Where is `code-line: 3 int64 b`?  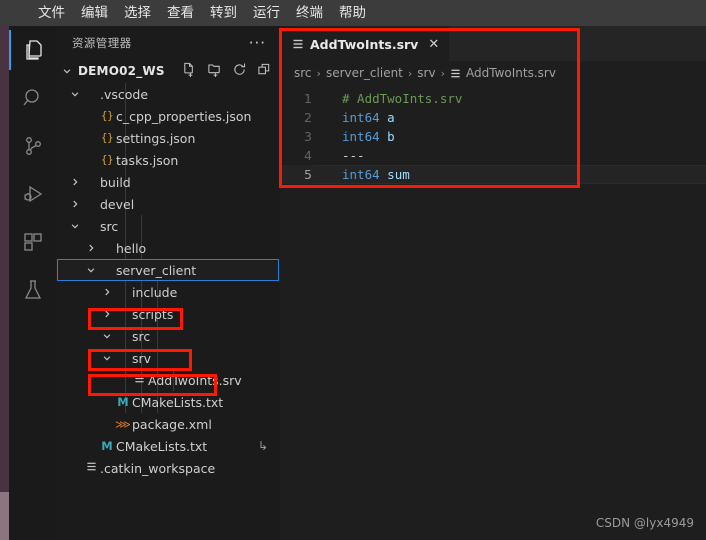 code-line: 3 int64 b is located at coordinates (493, 136).